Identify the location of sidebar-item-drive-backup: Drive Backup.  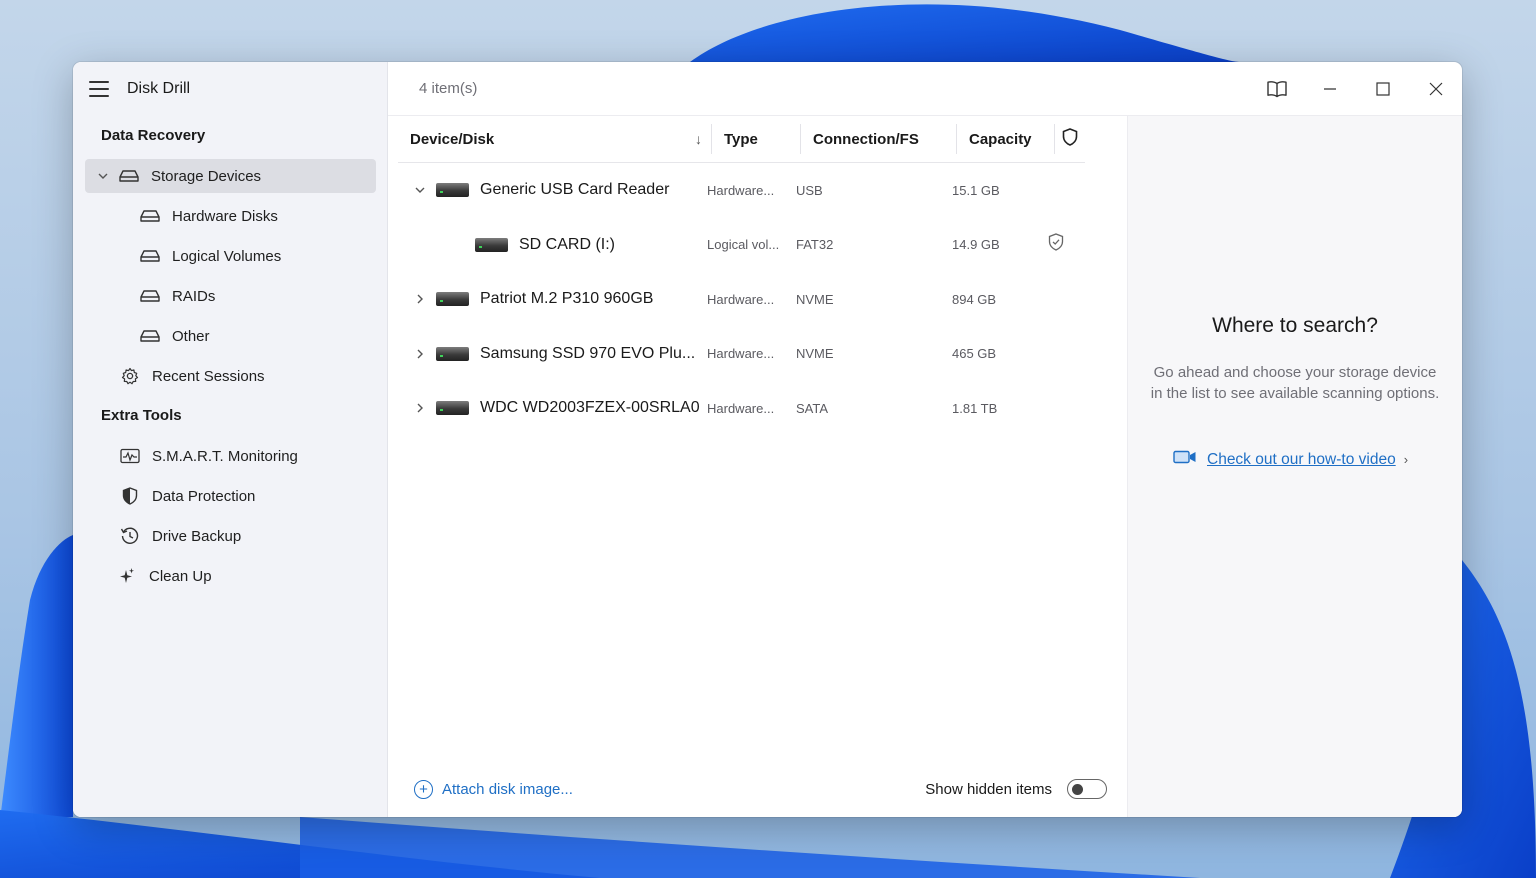
(230, 536).